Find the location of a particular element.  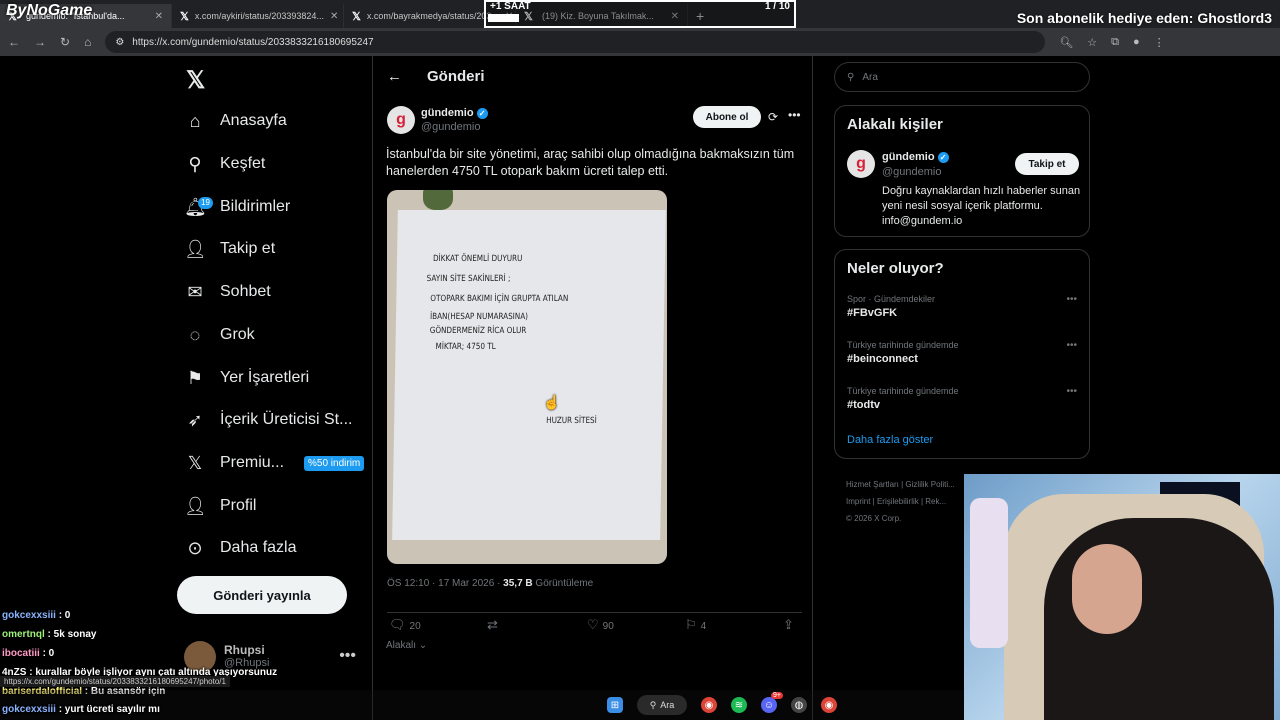

forward-icon: → is located at coordinates (40, 42).